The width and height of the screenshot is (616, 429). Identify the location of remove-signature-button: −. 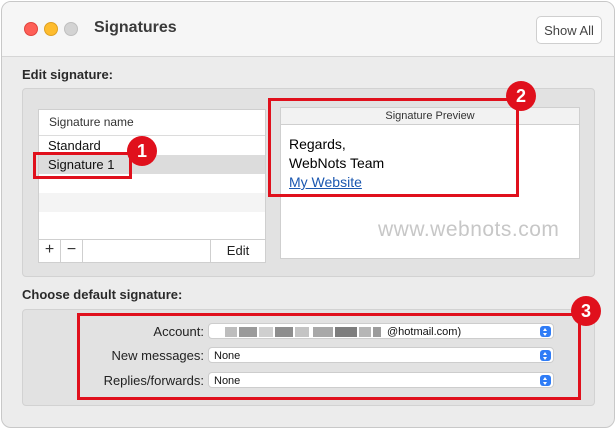
(72, 251).